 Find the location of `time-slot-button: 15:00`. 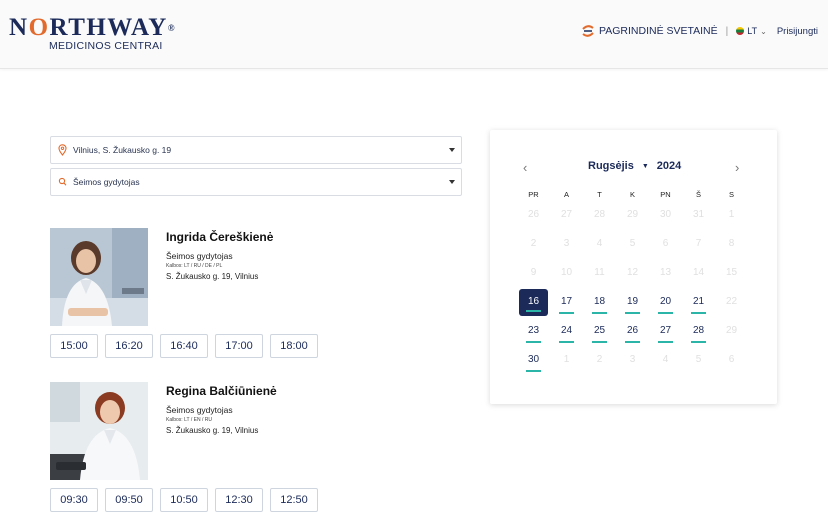

time-slot-button: 15:00 is located at coordinates (74, 346).